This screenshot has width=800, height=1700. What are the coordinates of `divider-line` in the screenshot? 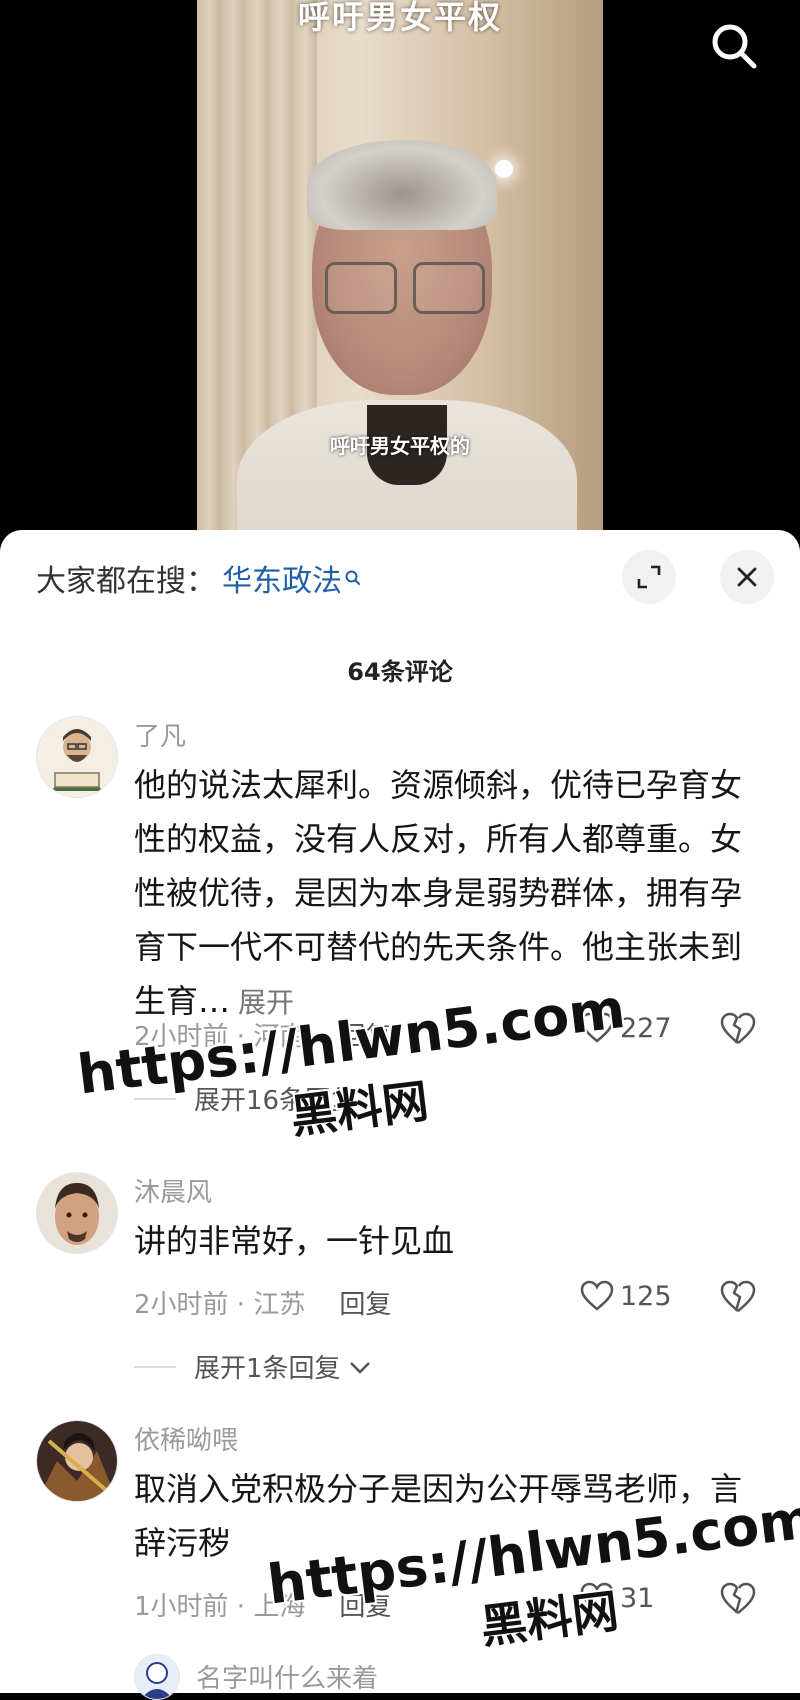 It's located at (155, 1366).